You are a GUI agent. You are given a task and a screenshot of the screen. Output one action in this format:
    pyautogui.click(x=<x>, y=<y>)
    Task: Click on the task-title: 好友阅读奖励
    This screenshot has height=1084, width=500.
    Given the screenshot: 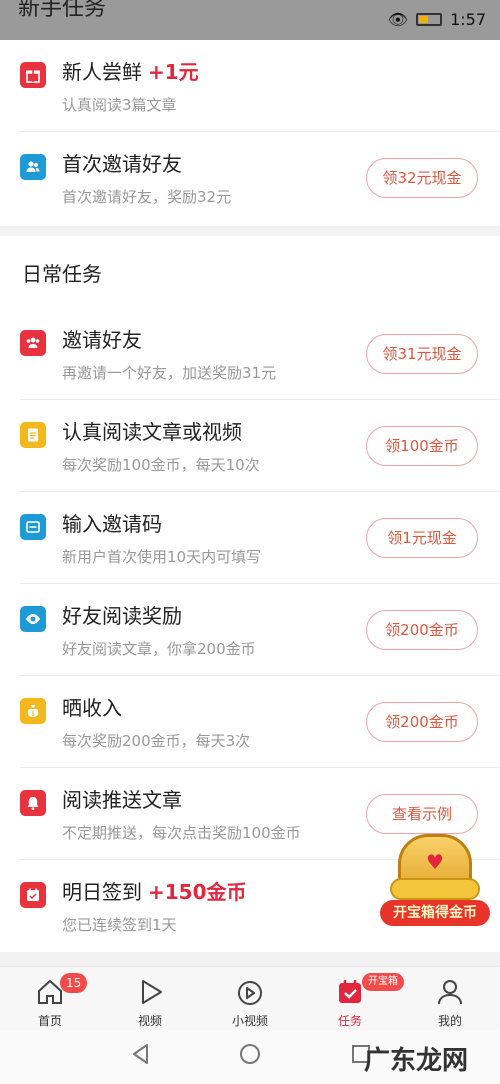 What is the action you would take?
    pyautogui.click(x=122, y=616)
    